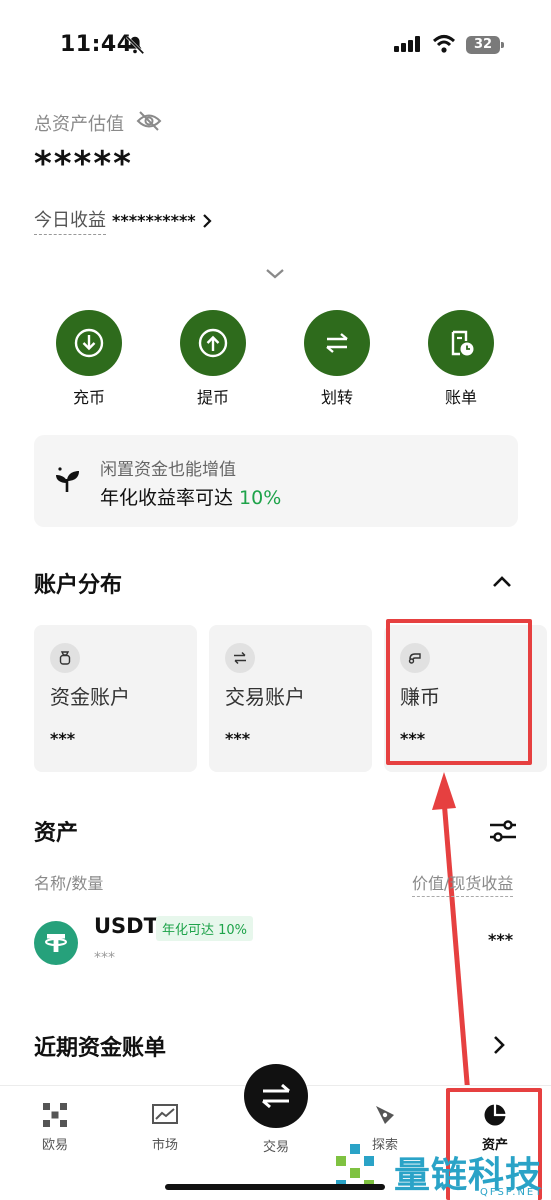  What do you see at coordinates (512, 1192) in the screenshot?
I see `watermark-subtext: QFSP.NET` at bounding box center [512, 1192].